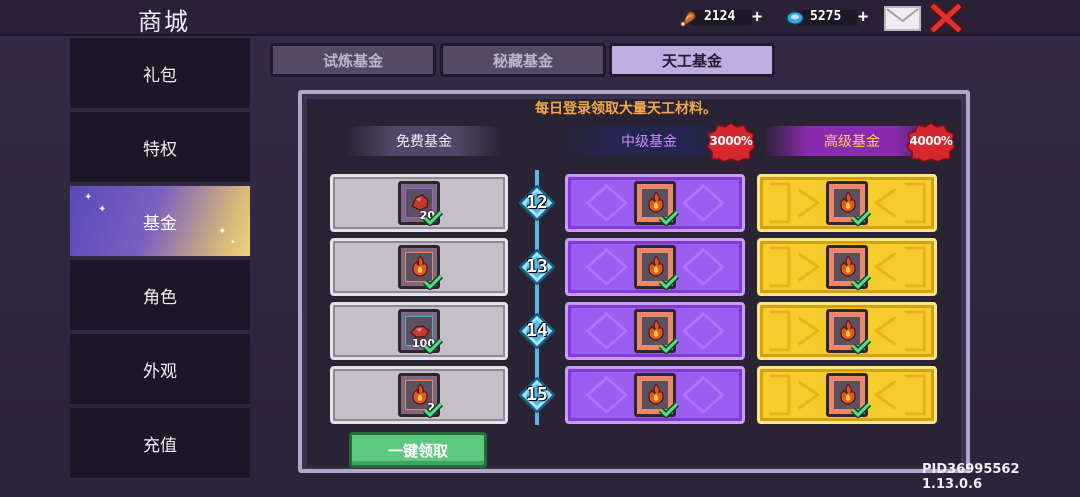 The image size is (1080, 497). I want to click on meat-icon, so click(688, 19).